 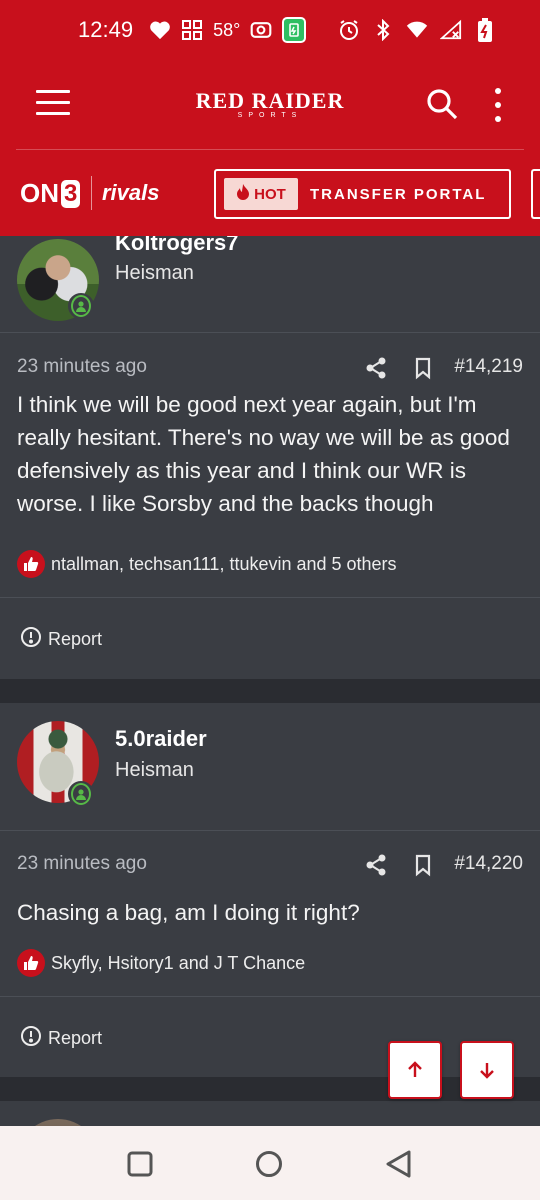 I want to click on back-button, so click(x=399, y=1166).